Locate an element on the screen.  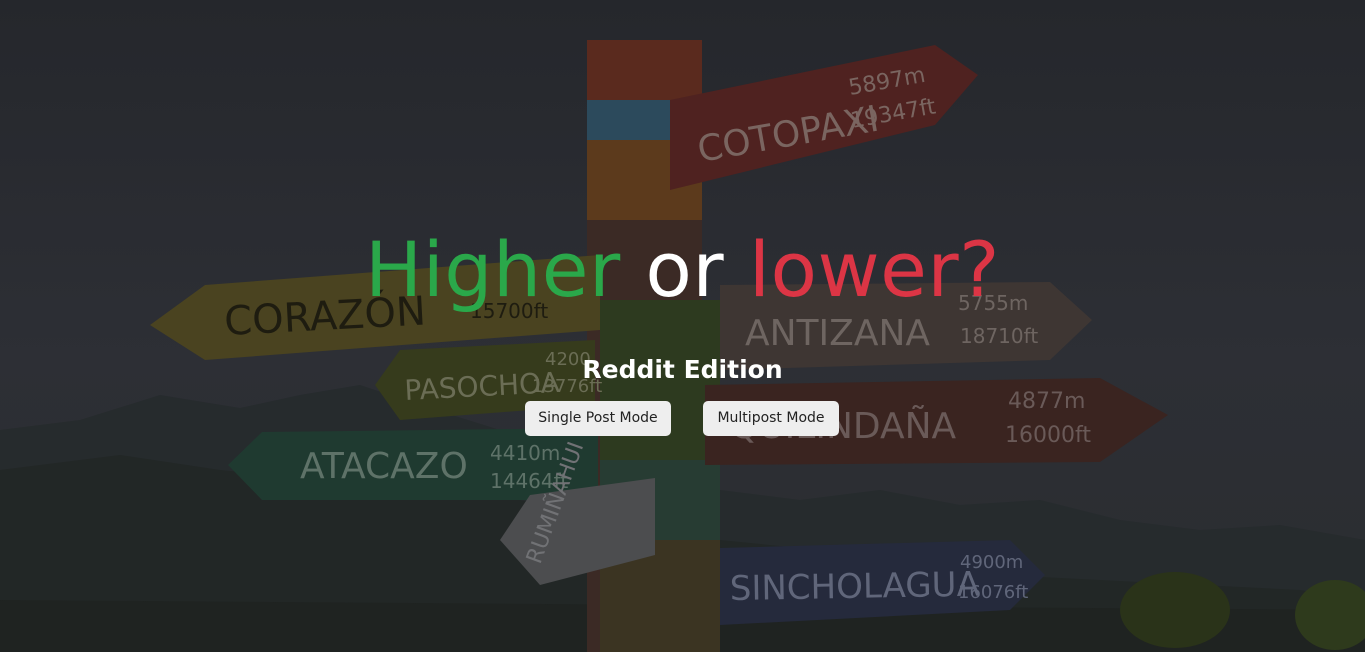
page-title: Higher or lower? is located at coordinates (682, 270).